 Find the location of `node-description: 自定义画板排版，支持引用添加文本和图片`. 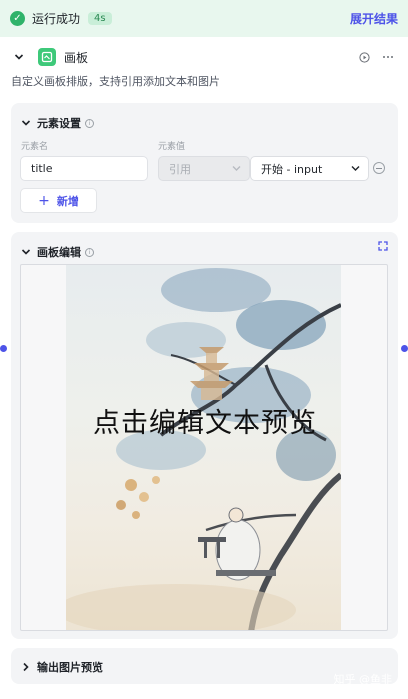

node-description: 自定义画板排版，支持引用添加文本和图片 is located at coordinates (115, 81).